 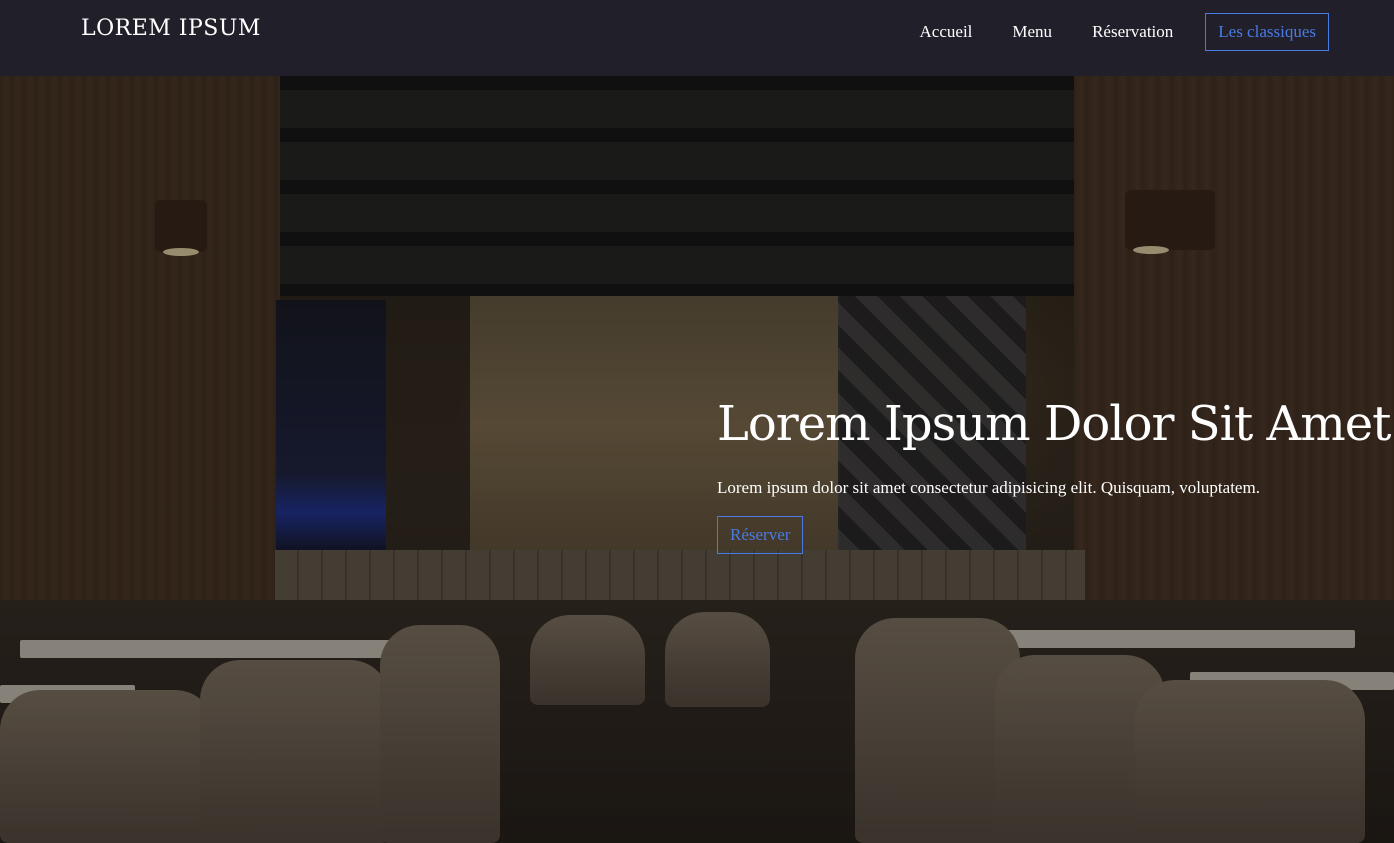 I want to click on reserve-button: Réserver, so click(x=760, y=535).